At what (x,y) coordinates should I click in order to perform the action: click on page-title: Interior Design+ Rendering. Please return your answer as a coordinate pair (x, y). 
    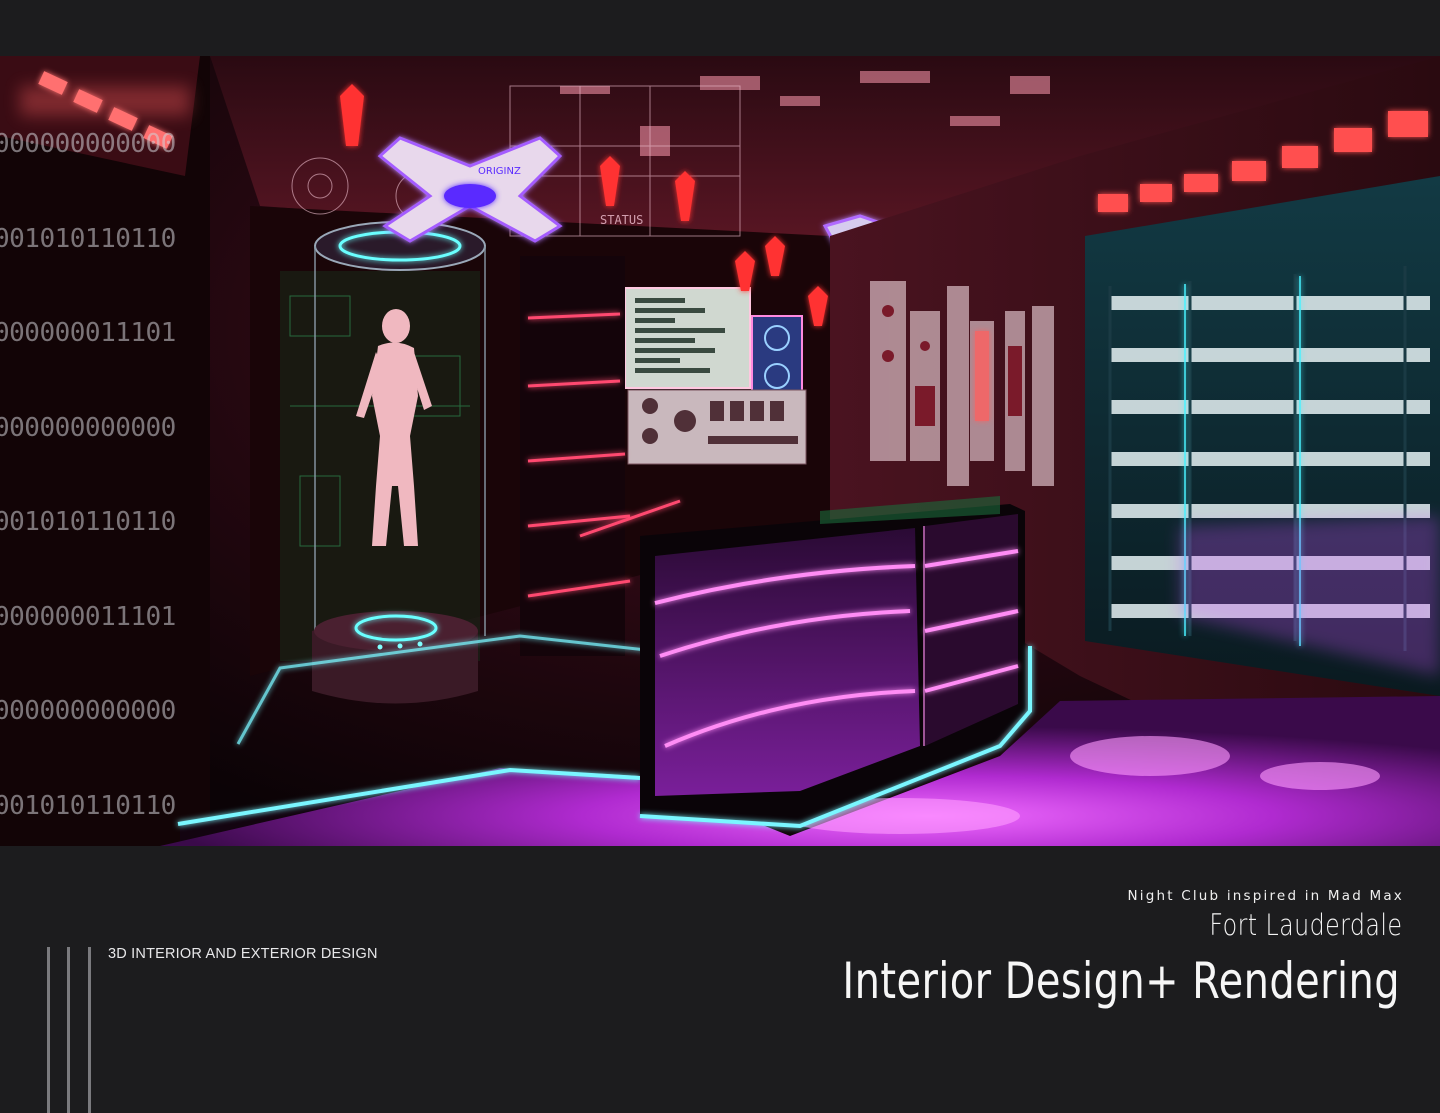
    Looking at the image, I should click on (1121, 981).